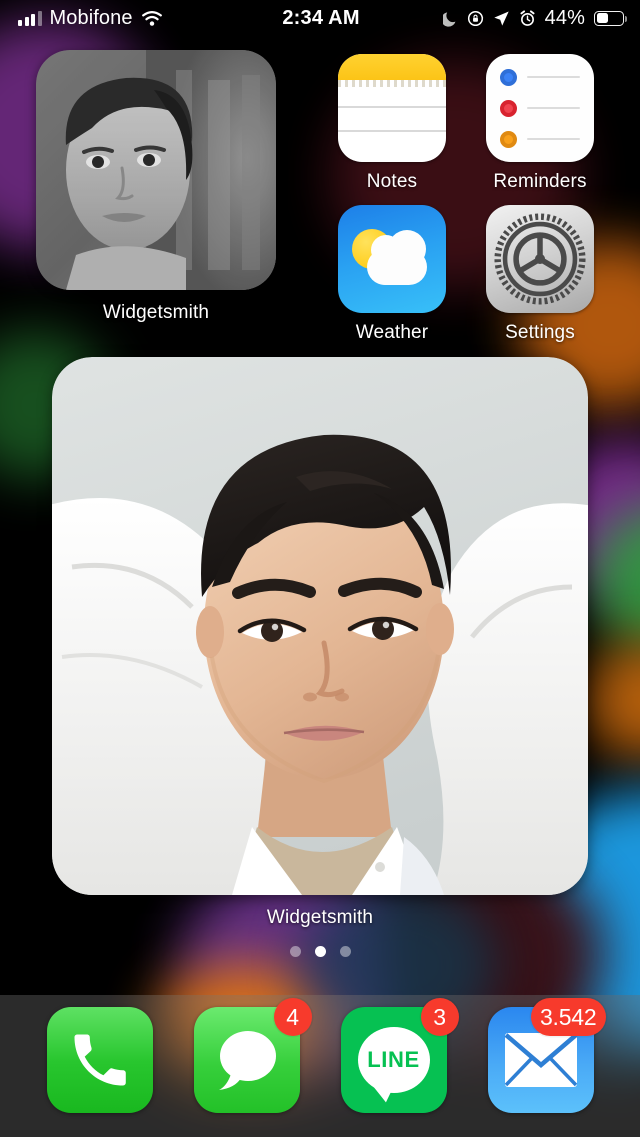 This screenshot has height=1137, width=640. I want to click on line-wordmark: LINE, so click(393, 1059).